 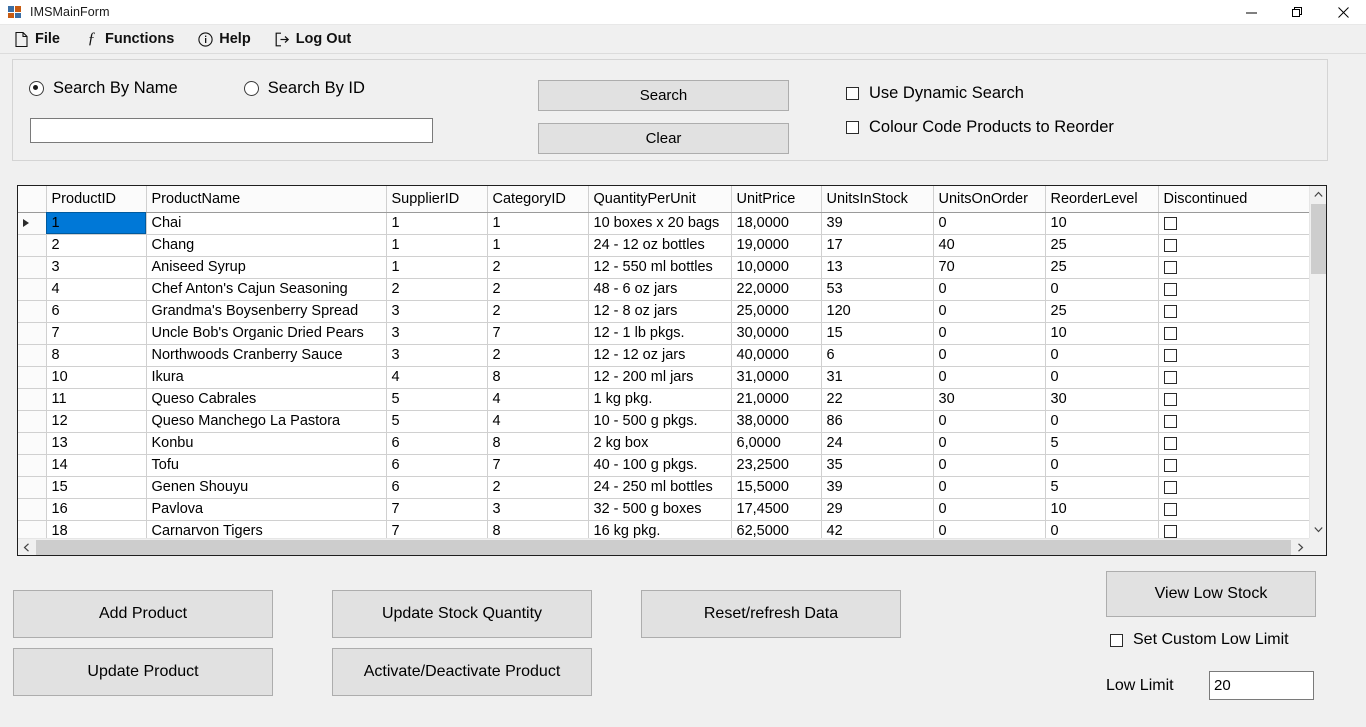 I want to click on cell-productid: 10, so click(x=96, y=377).